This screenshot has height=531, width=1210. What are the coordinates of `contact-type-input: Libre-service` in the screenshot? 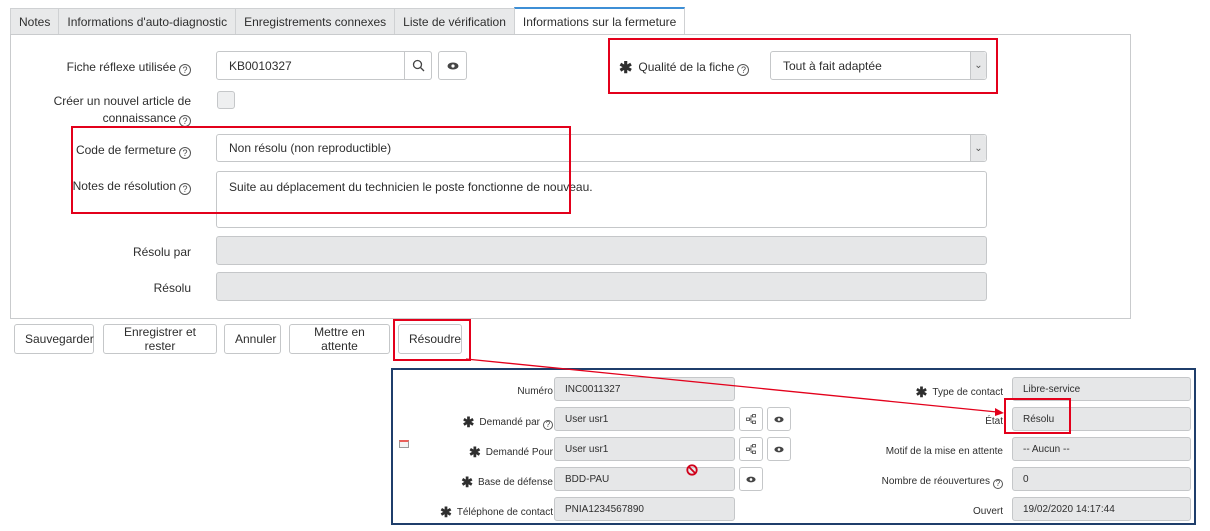 It's located at (1101, 389).